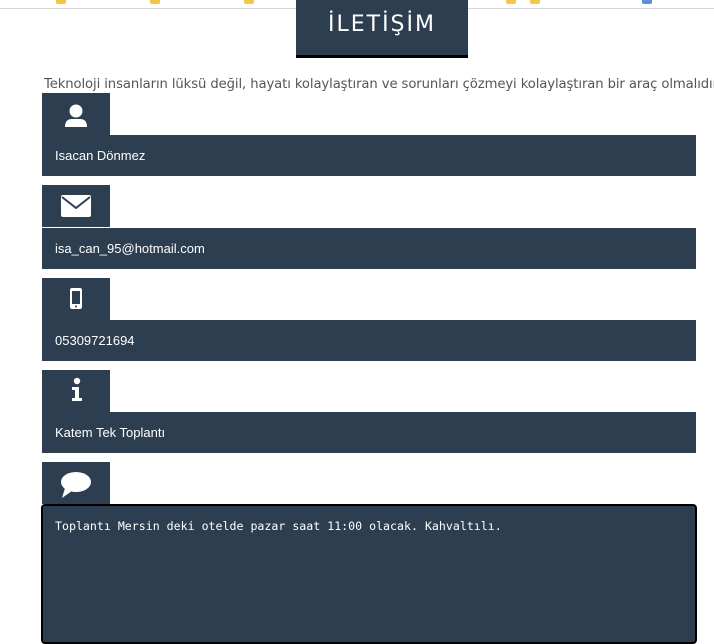 The width and height of the screenshot is (714, 644). I want to click on envelope-icon-tab, so click(76, 206).